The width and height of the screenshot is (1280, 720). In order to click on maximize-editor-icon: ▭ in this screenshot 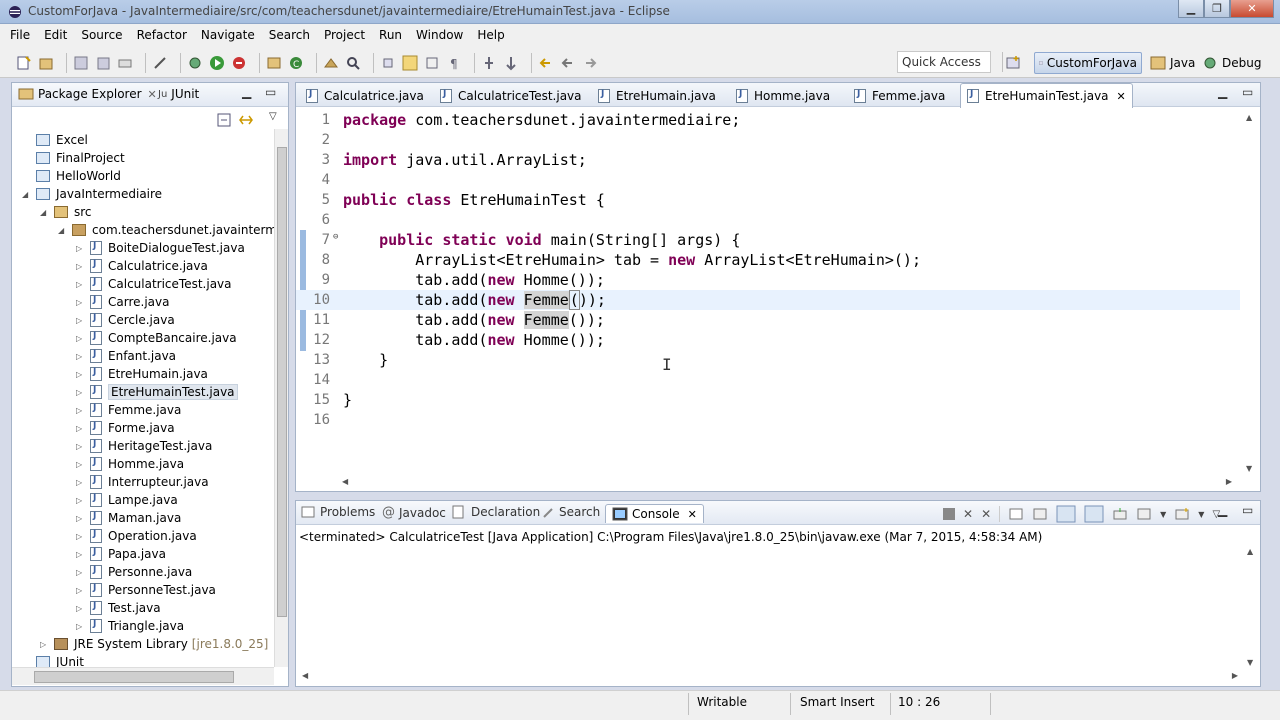, I will do `click(1247, 92)`.